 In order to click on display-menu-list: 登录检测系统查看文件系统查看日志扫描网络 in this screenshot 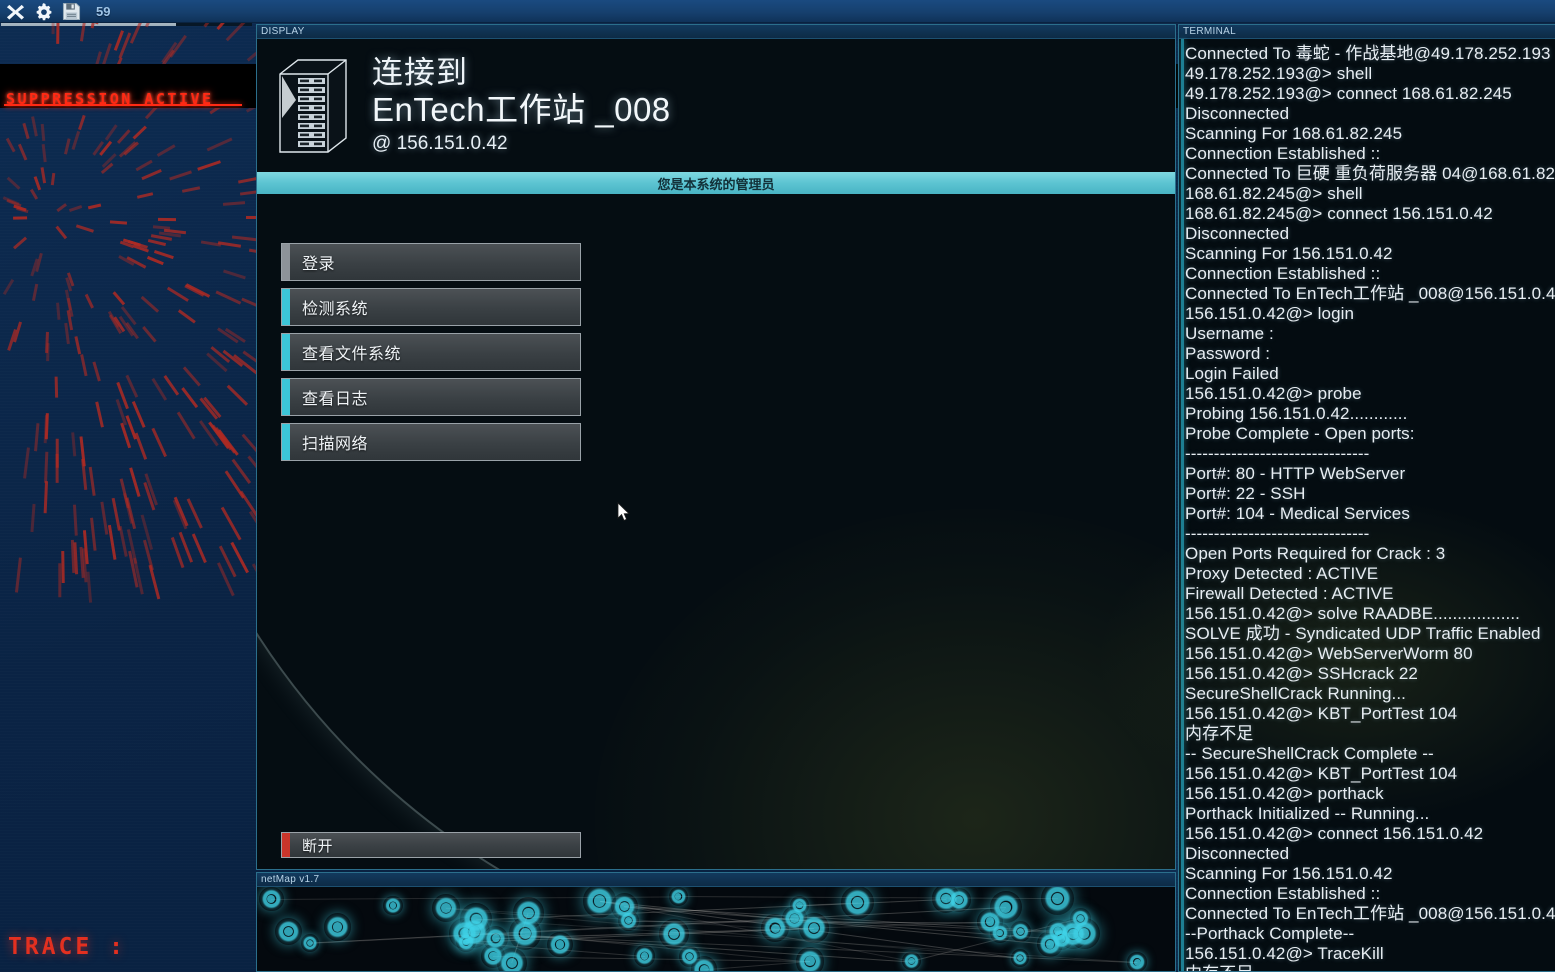, I will do `click(431, 352)`.